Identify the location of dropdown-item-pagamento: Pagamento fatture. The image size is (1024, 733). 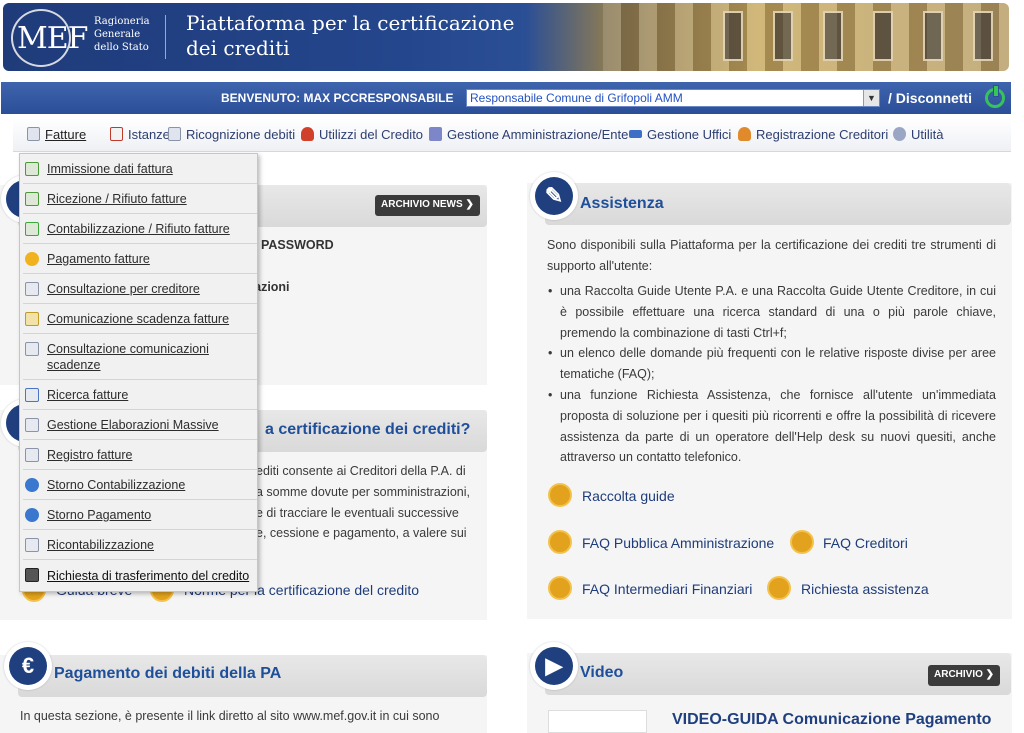
(140, 259).